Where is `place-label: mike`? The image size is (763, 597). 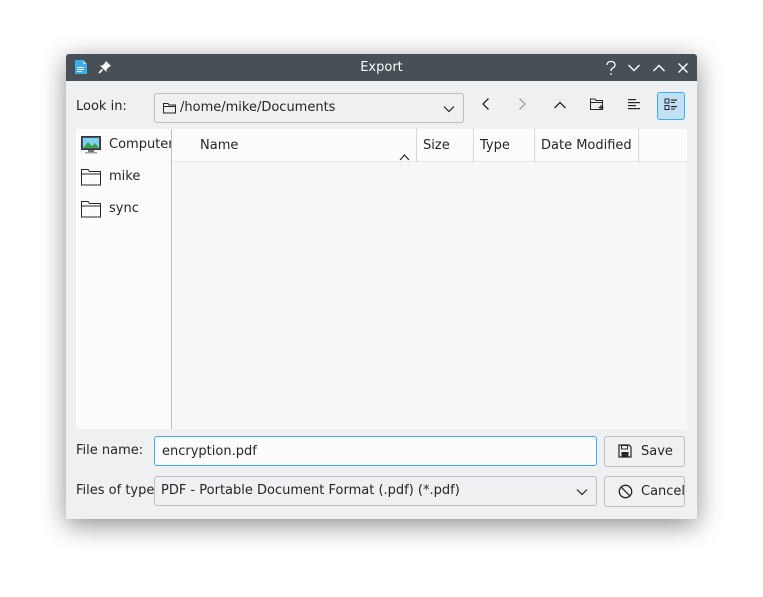
place-label: mike is located at coordinates (125, 176).